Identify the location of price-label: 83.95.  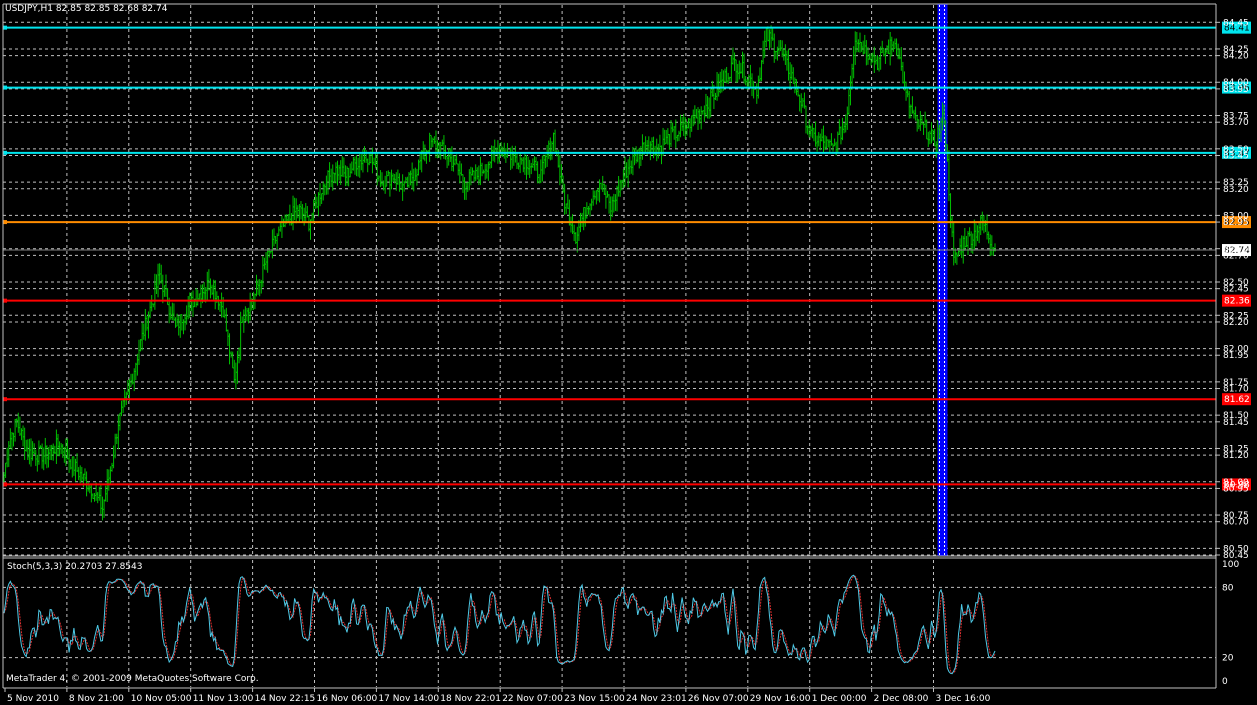
(1236, 90).